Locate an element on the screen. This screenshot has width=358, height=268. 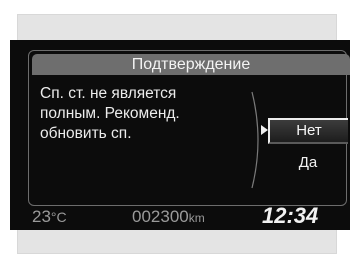
temperature-value: 23 is located at coordinates (41, 216).